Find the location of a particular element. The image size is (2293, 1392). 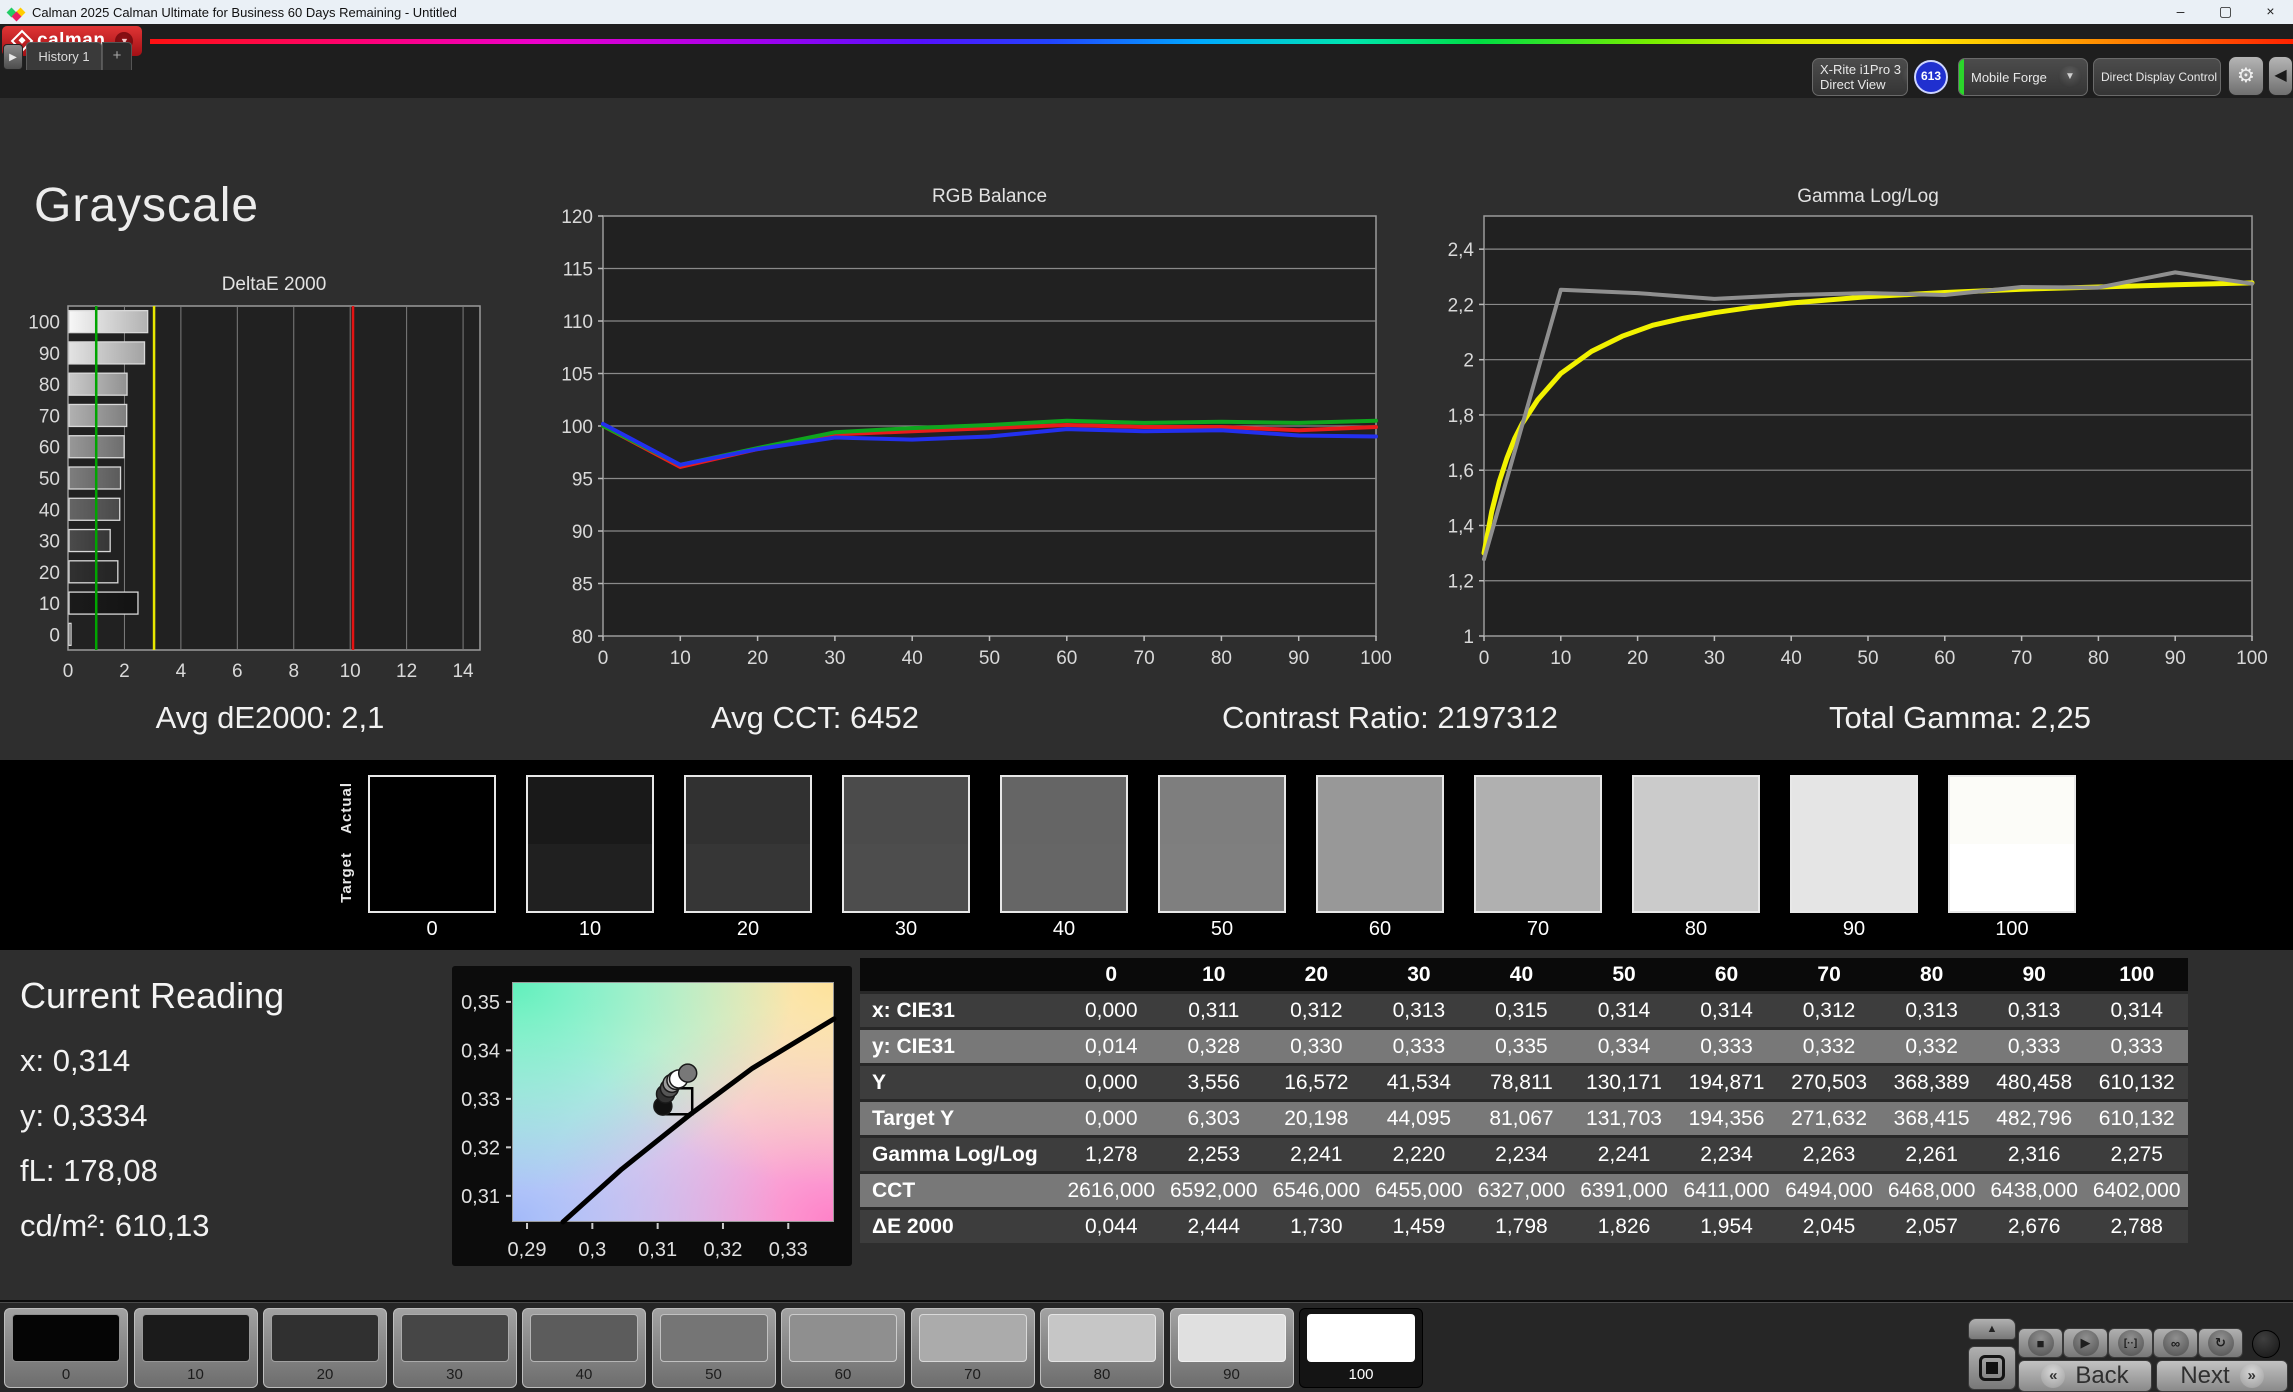

read-interval-icon: [··] is located at coordinates (2130, 1343).